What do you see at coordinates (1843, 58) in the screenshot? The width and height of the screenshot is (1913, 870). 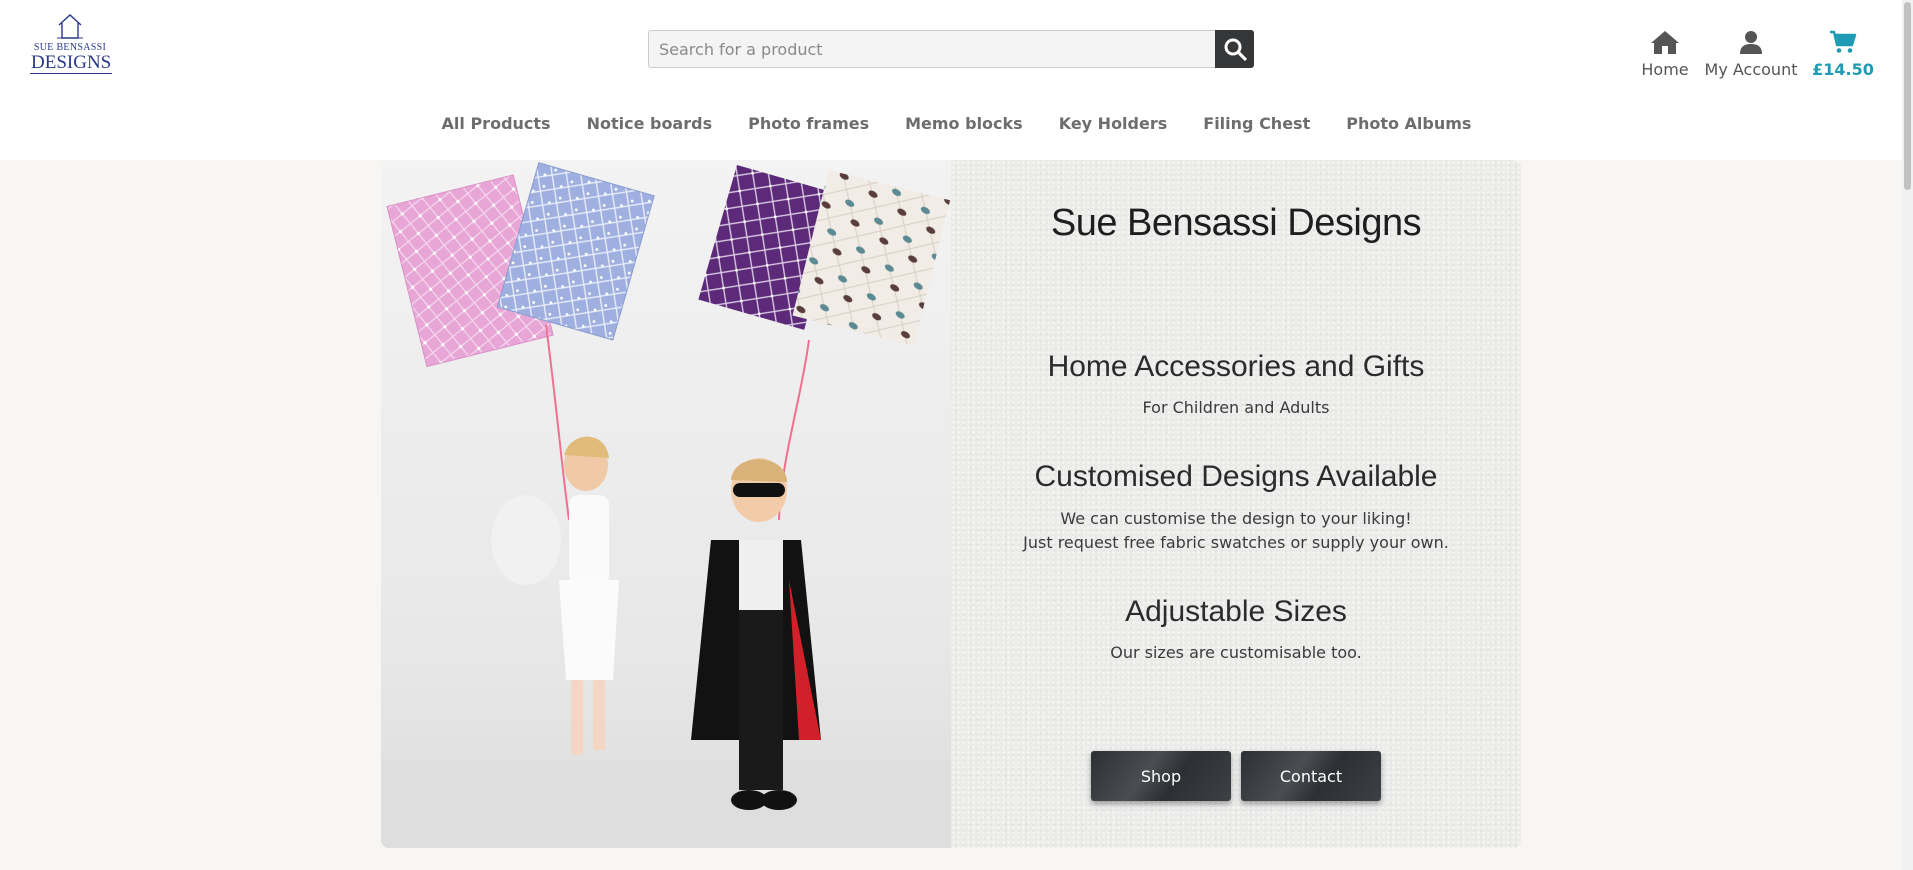 I see `nav-cart: £14.50` at bounding box center [1843, 58].